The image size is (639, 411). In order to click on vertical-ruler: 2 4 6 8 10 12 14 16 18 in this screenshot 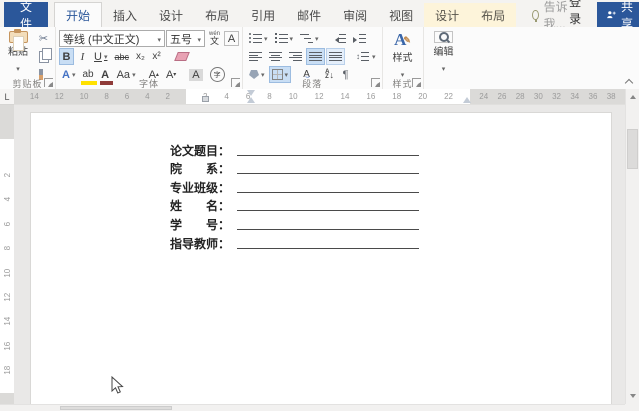, I will do `click(7, 254)`.